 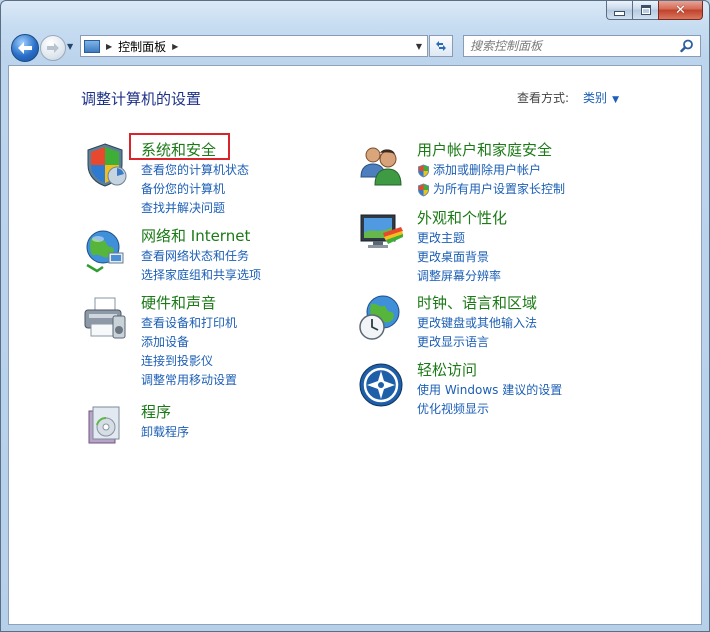 I want to click on maximize-button, so click(x=645, y=10).